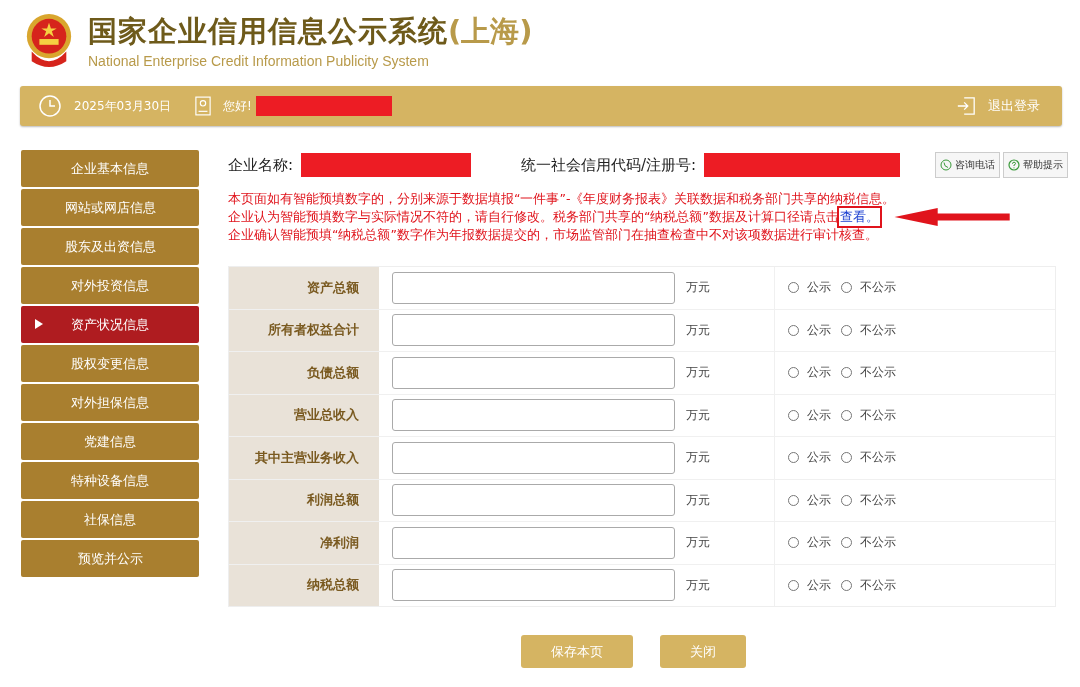  What do you see at coordinates (110, 363) in the screenshot?
I see `sidebar-item: 股权变更信息` at bounding box center [110, 363].